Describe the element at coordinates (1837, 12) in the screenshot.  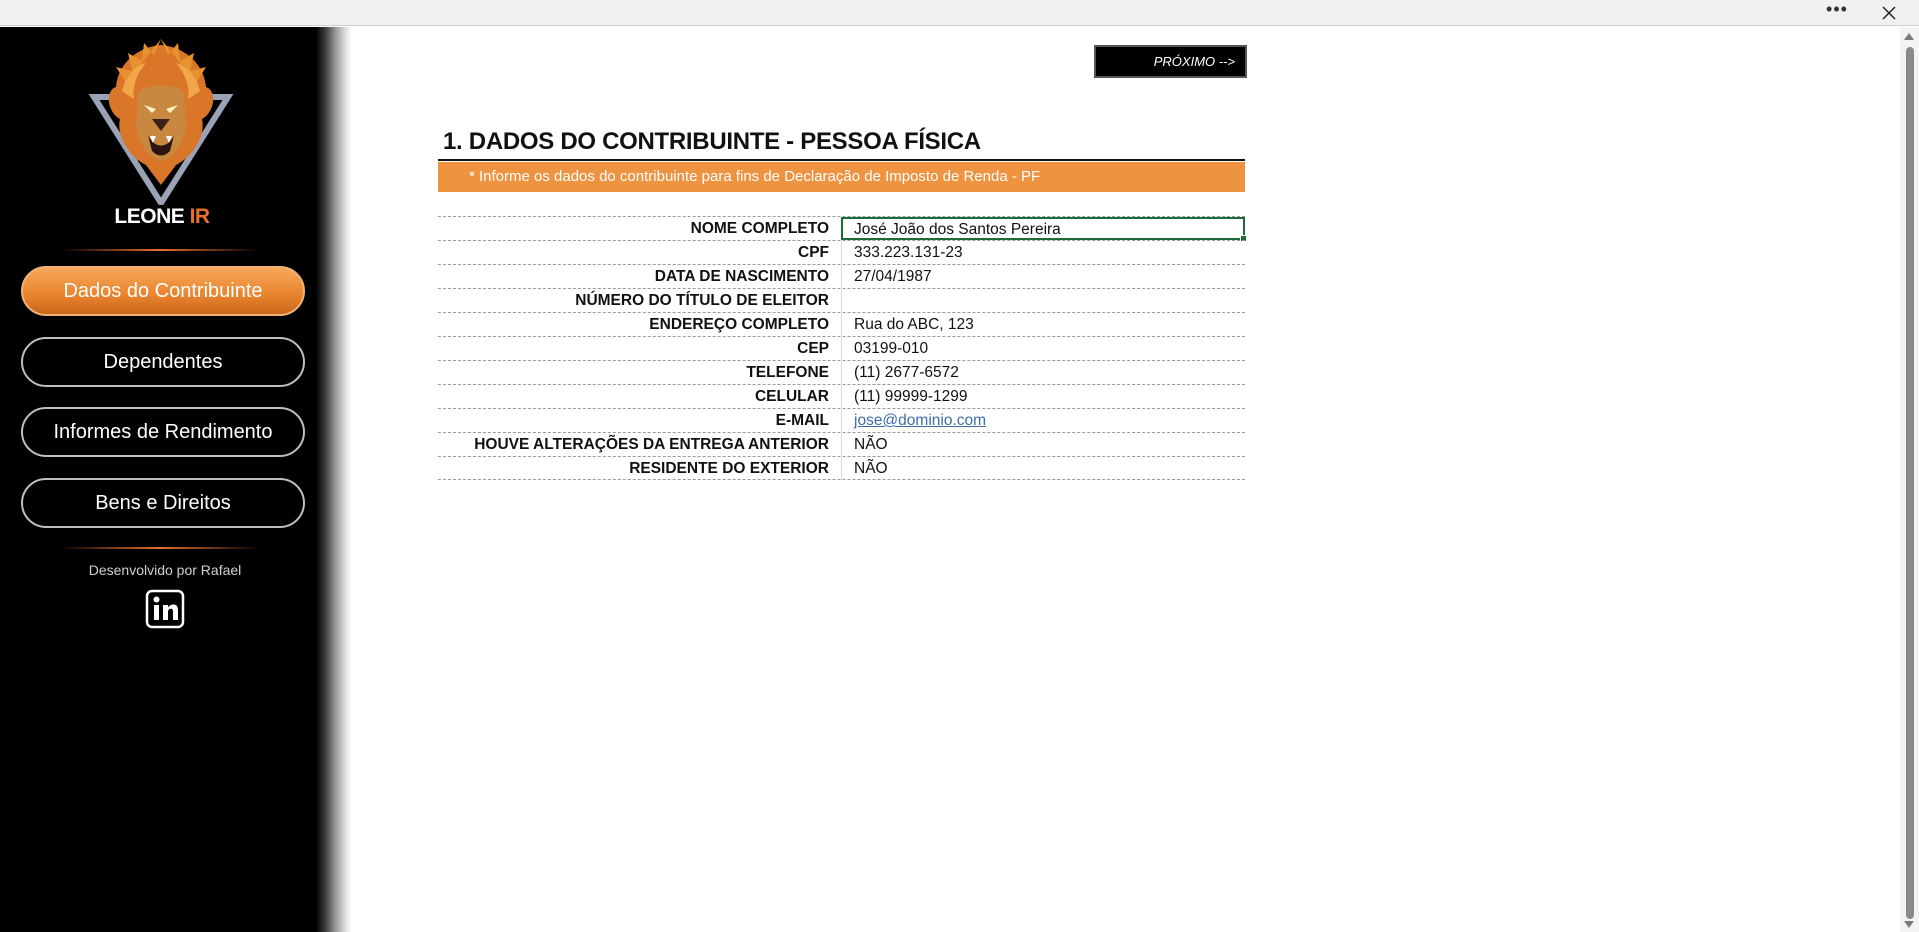
I see `more-options-button: •••` at that location.